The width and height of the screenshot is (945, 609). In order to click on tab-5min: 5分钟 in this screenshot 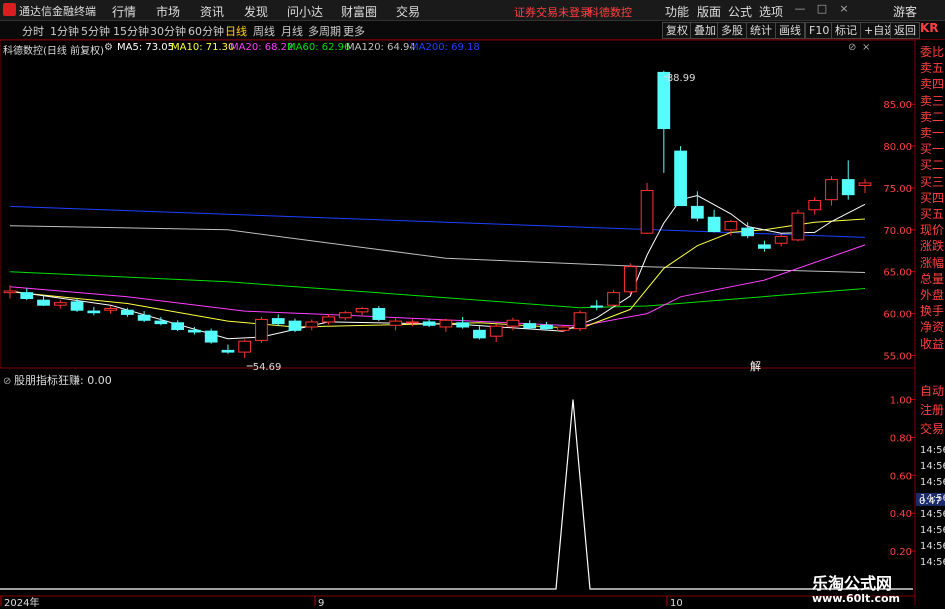, I will do `click(95, 31)`.